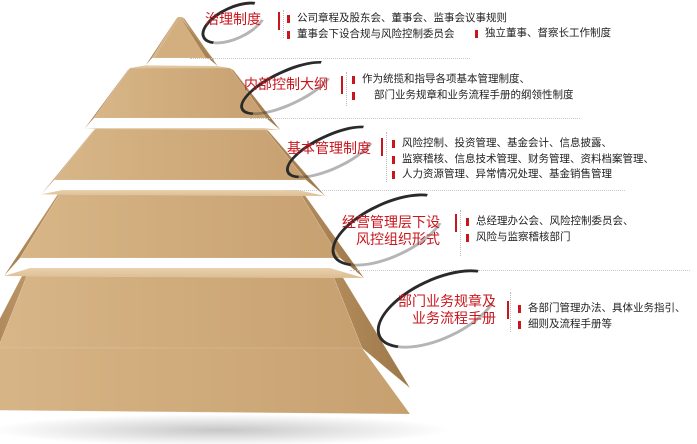  What do you see at coordinates (542, 175) in the screenshot?
I see `list-item: 人力资源管理、异常情况处理、基金销售管理` at bounding box center [542, 175].